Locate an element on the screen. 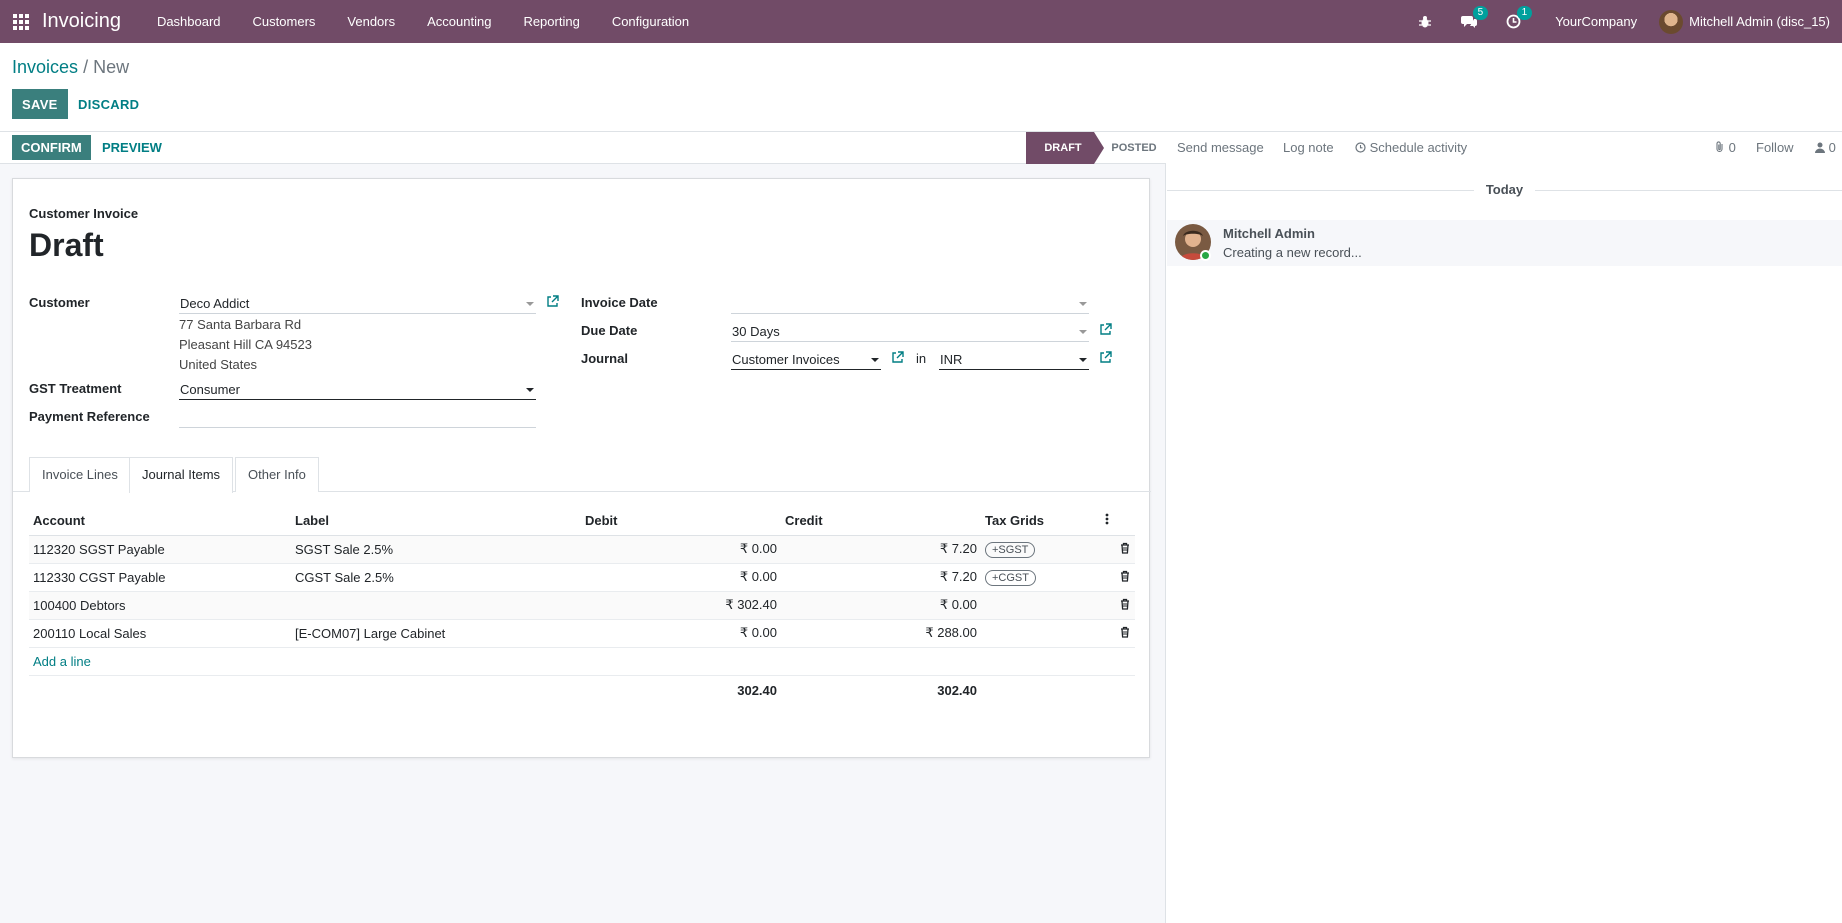 Image resolution: width=1842 pixels, height=923 pixels. optional-columns-toggle is located at coordinates (1118, 521).